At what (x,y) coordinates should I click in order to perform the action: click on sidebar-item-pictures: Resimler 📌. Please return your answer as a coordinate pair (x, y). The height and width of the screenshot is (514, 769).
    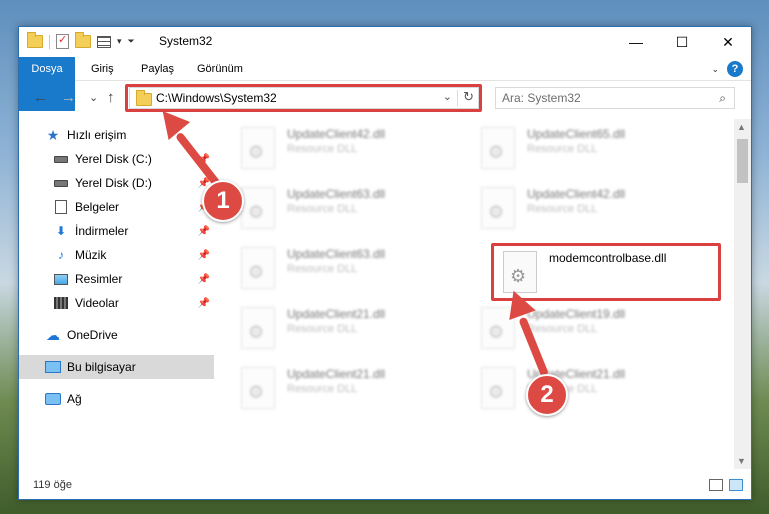
    Looking at the image, I should click on (116, 279).